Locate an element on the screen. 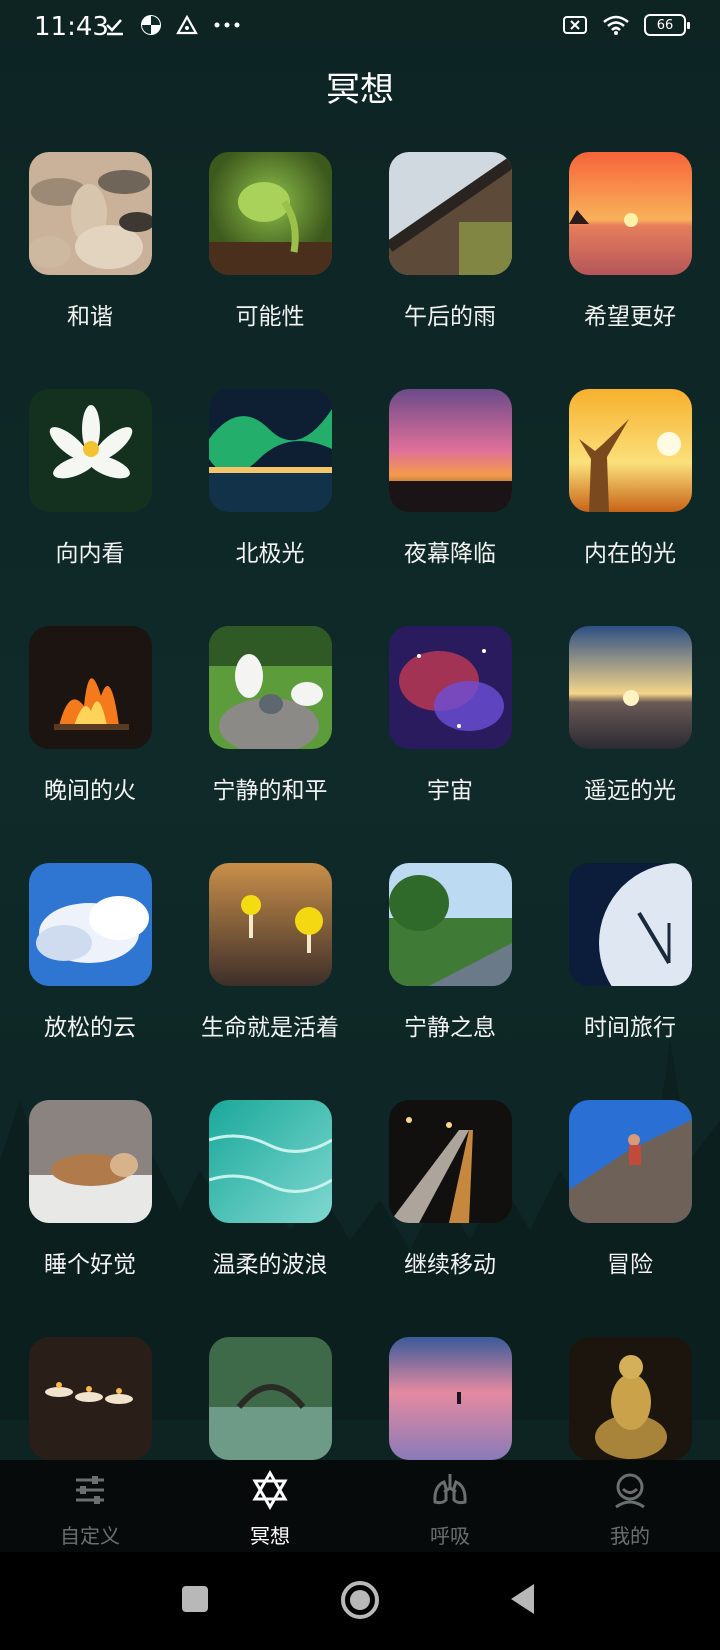 Image resolution: width=720 pixels, height=1650 pixels. bottom-nav: 自定义 冥想 呼吸 我的 is located at coordinates (360, 1506).